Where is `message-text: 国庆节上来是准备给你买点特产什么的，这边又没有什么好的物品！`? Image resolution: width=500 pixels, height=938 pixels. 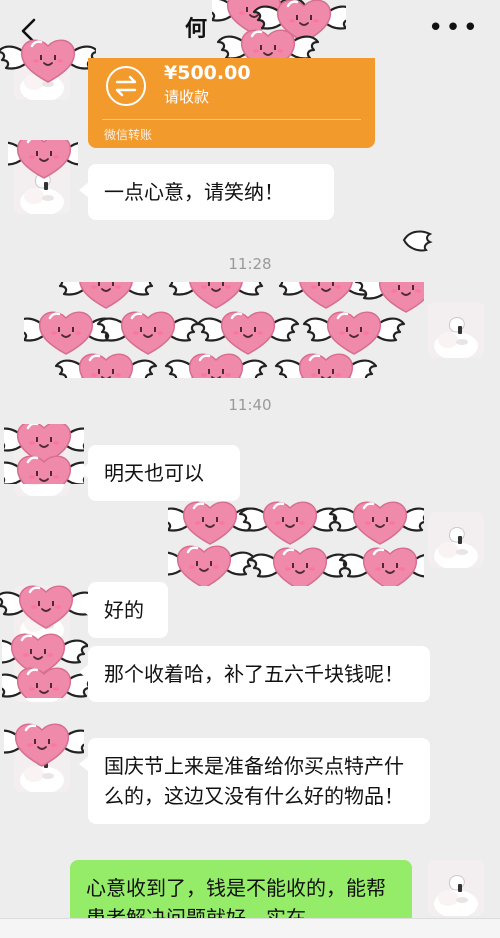 message-text: 国庆节上来是准备给你买点特产什么的，这边又没有什么好的物品！ is located at coordinates (254, 781).